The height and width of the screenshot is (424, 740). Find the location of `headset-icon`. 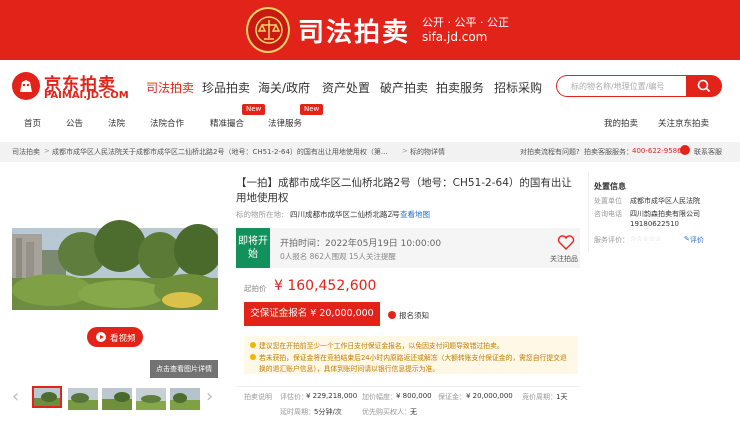

headset-icon is located at coordinates (685, 150).